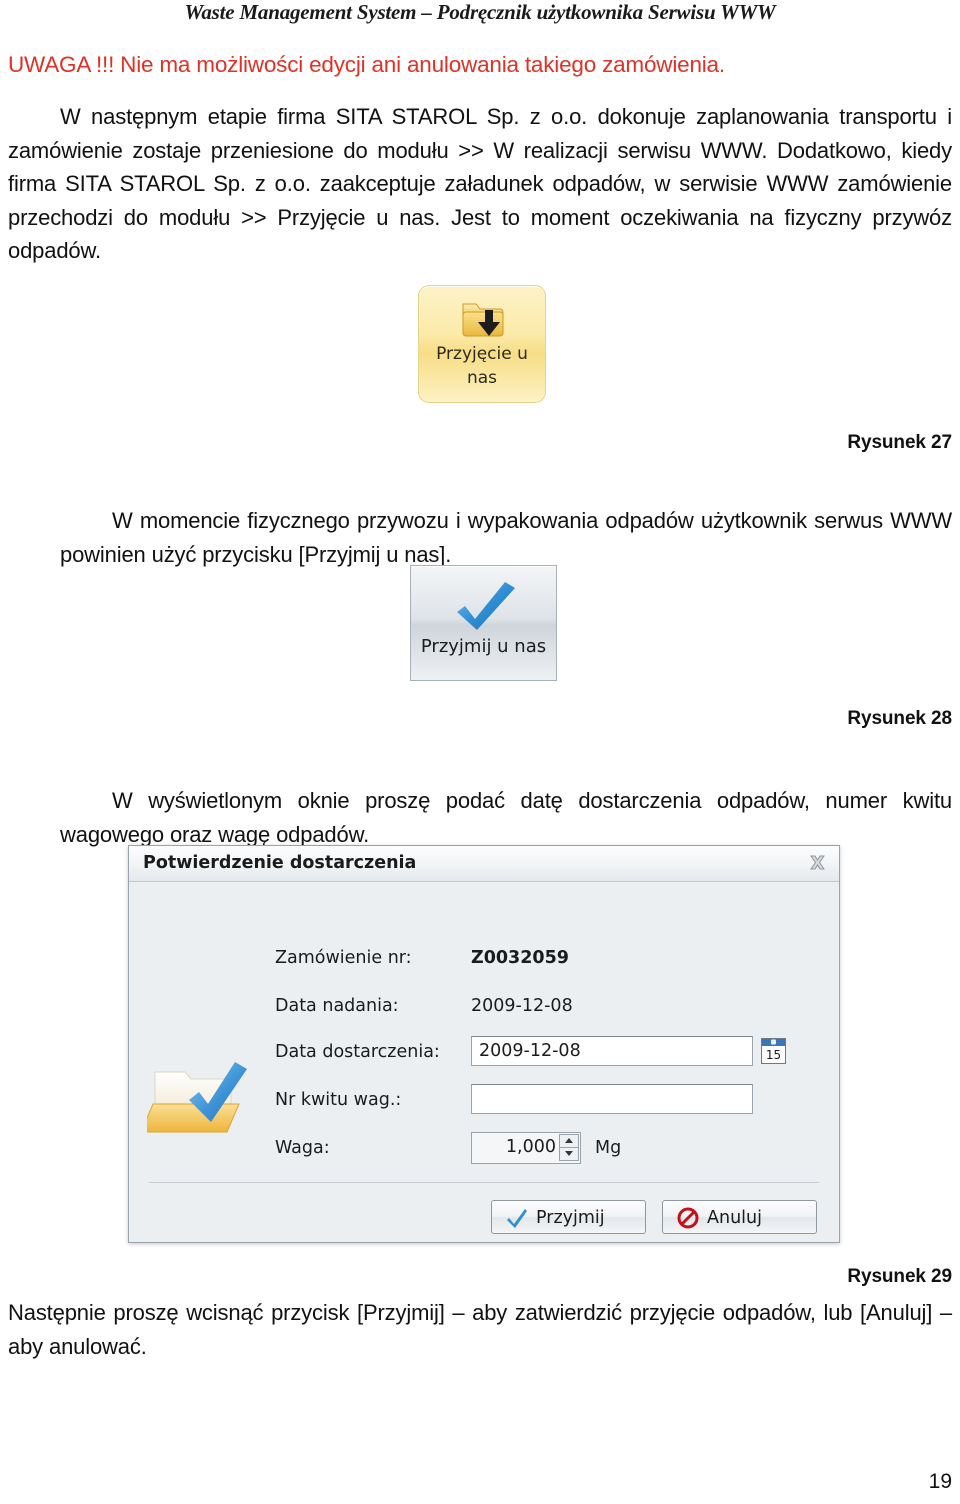 This screenshot has width=960, height=1504. What do you see at coordinates (483, 646) in the screenshot?
I see `przyjmij-u-nas-button-label: Przyjmij u nas` at bounding box center [483, 646].